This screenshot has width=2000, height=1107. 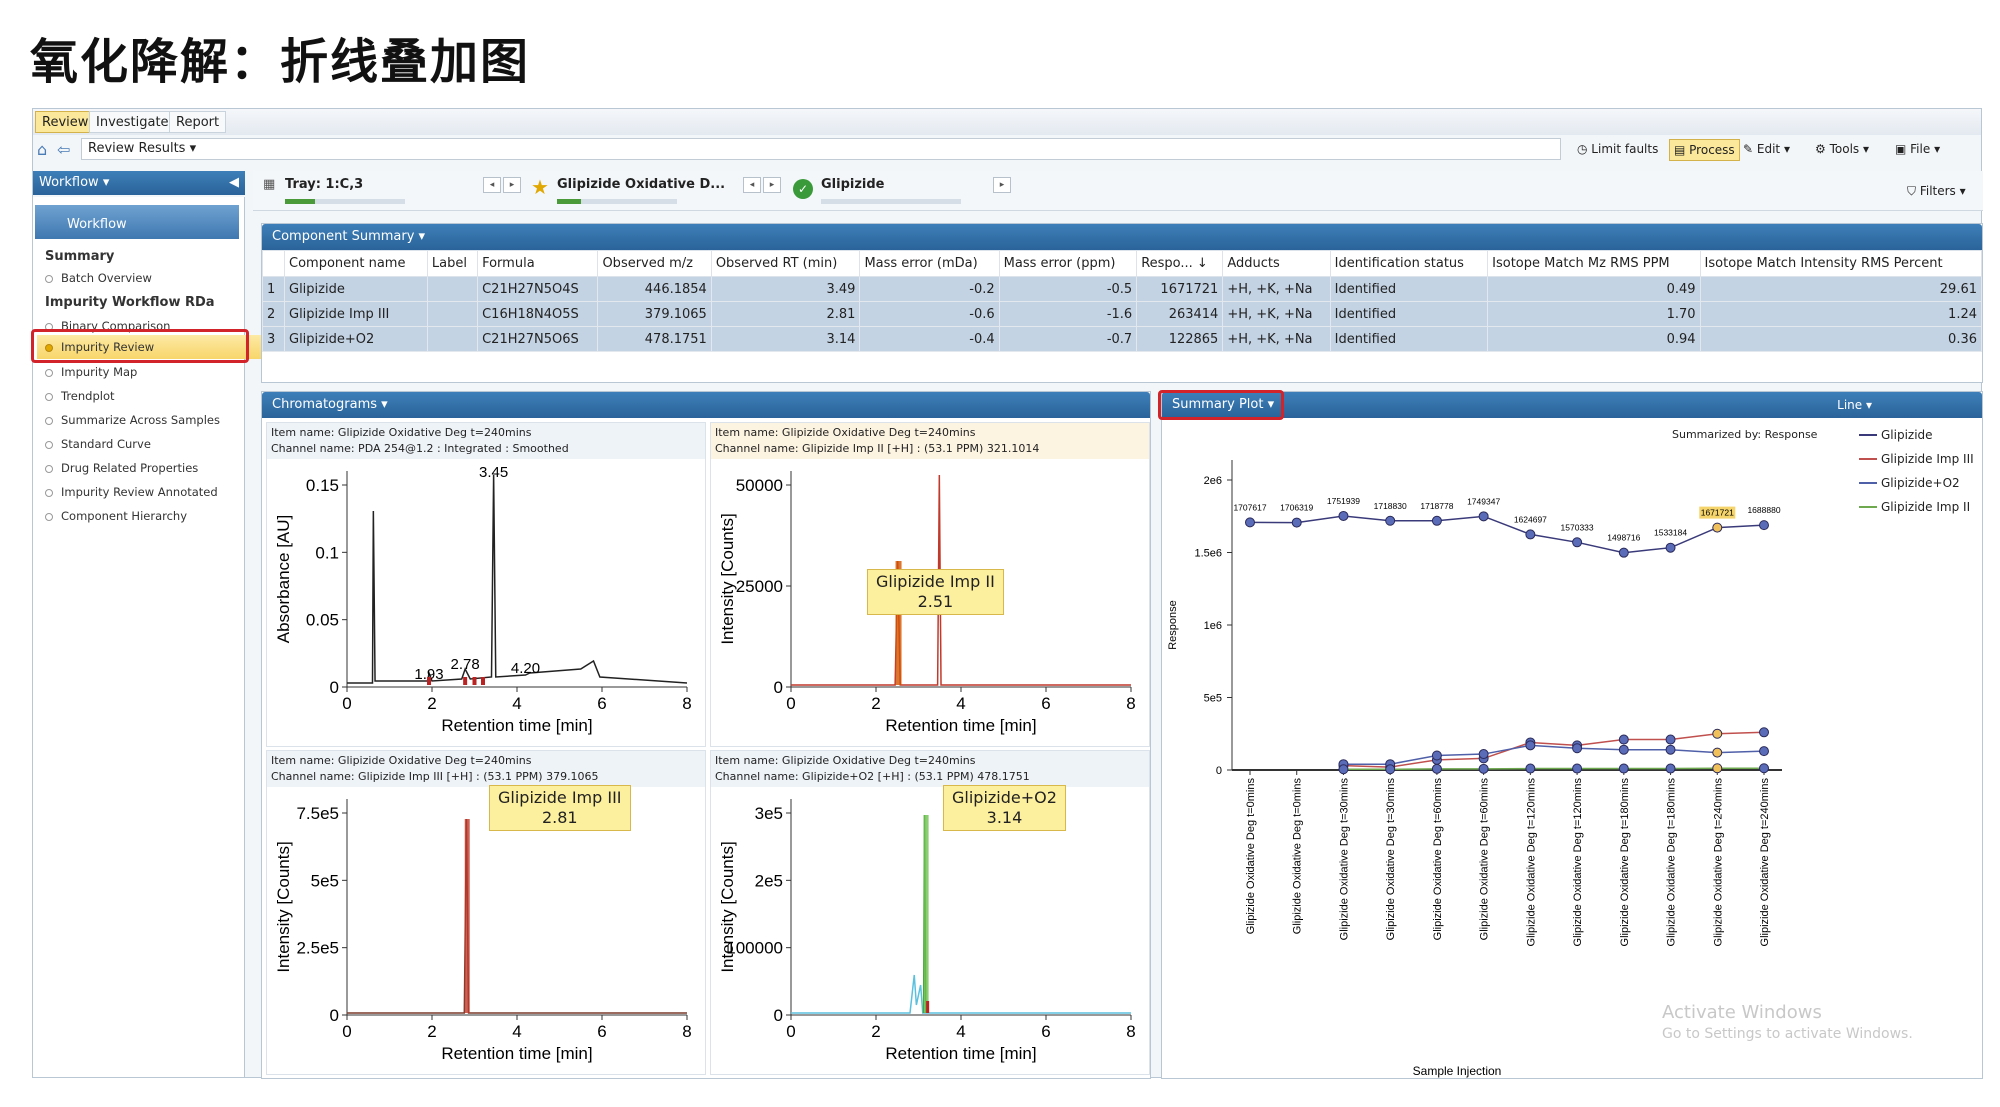 What do you see at coordinates (273, 339) in the screenshot?
I see `table-cell: 3` at bounding box center [273, 339].